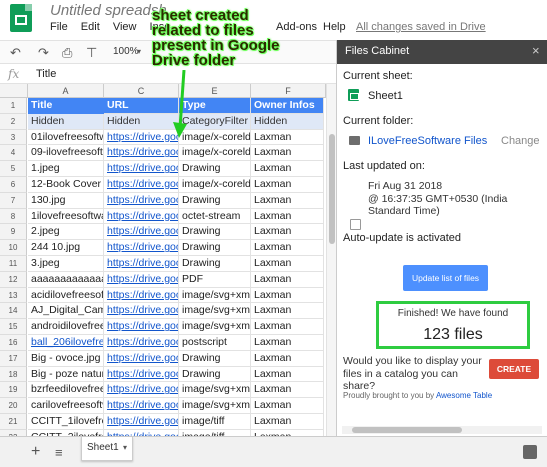 The image size is (547, 467). I want to click on cell-title: 3.jpeg, so click(66, 264).